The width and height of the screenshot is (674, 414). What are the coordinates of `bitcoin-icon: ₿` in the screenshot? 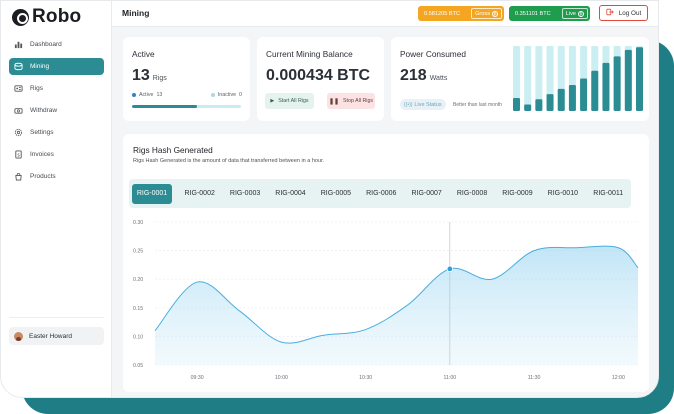 It's located at (495, 13).